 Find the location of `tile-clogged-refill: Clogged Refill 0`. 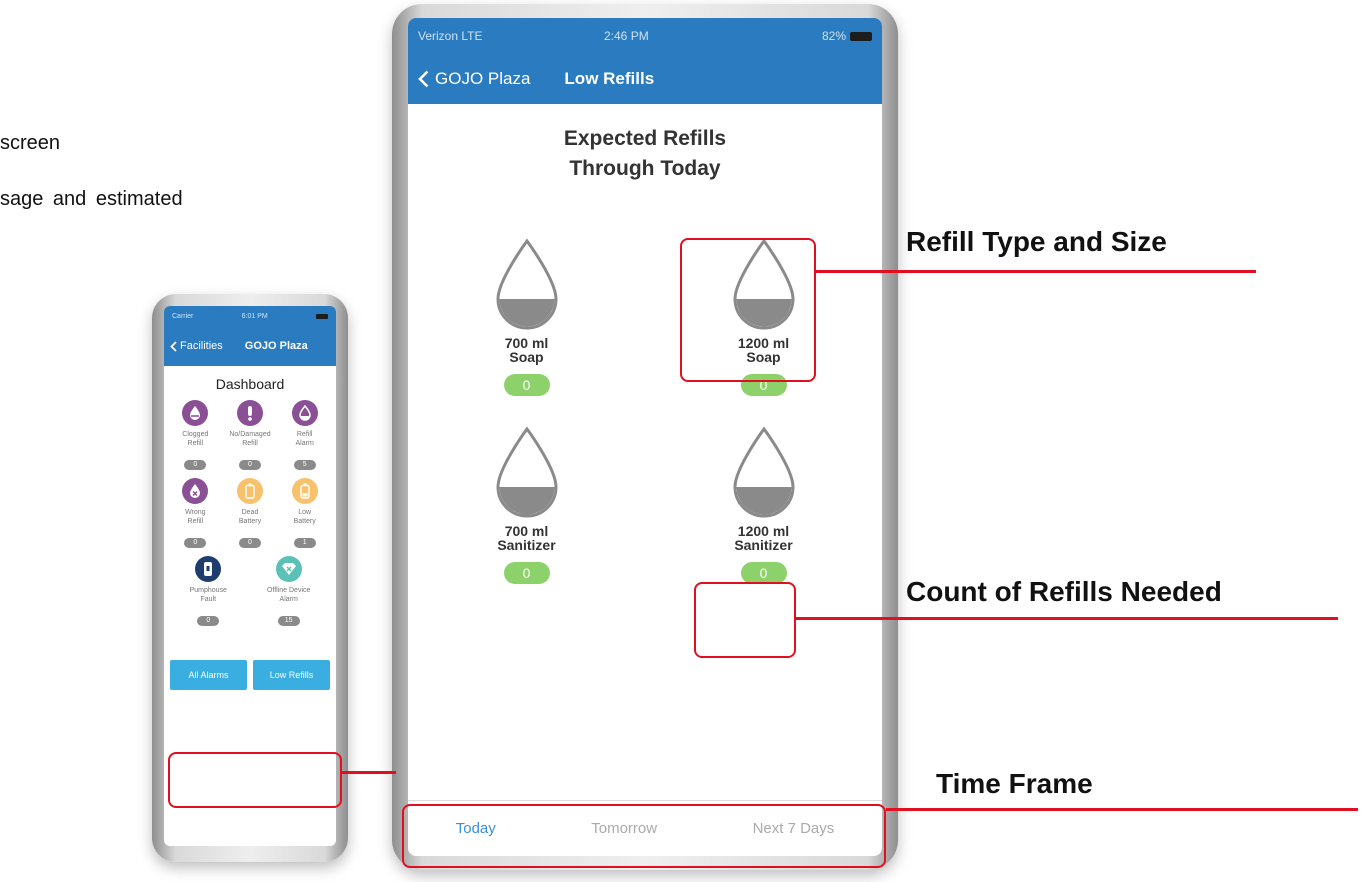

tile-clogged-refill: Clogged Refill 0 is located at coordinates (195, 435).